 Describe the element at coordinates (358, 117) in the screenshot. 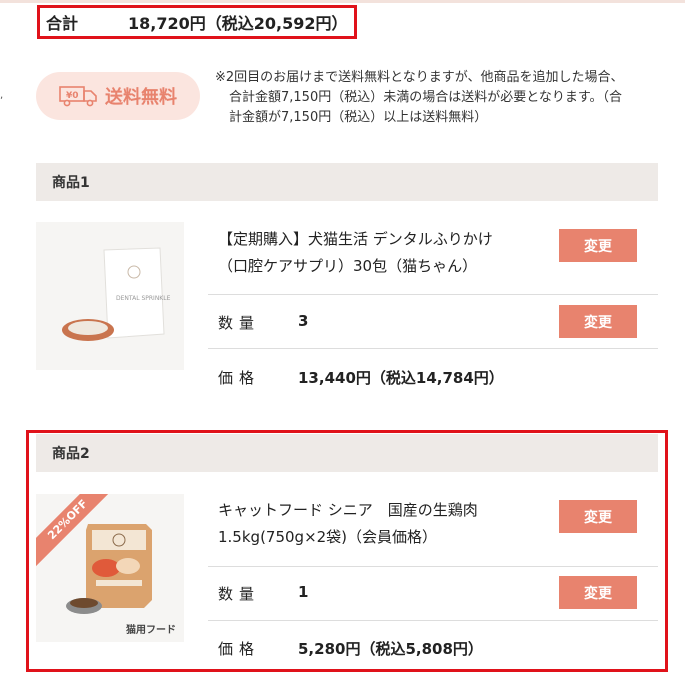

I see `shipping-note-line: 計金額が7,150円（税込）以上は送料無料）` at that location.